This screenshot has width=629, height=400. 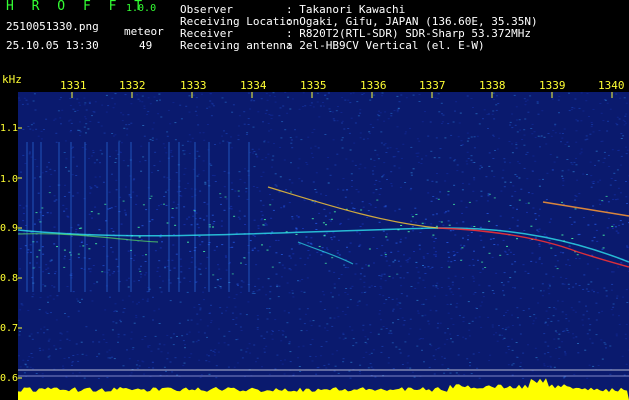 What do you see at coordinates (141, 8) in the screenshot?
I see `app-version: 1.0.0` at bounding box center [141, 8].